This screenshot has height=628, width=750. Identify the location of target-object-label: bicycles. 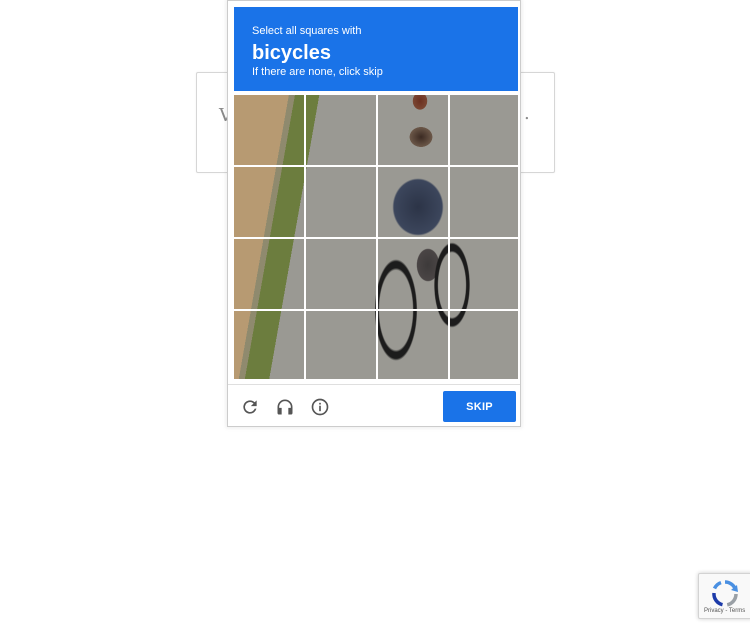
(291, 53).